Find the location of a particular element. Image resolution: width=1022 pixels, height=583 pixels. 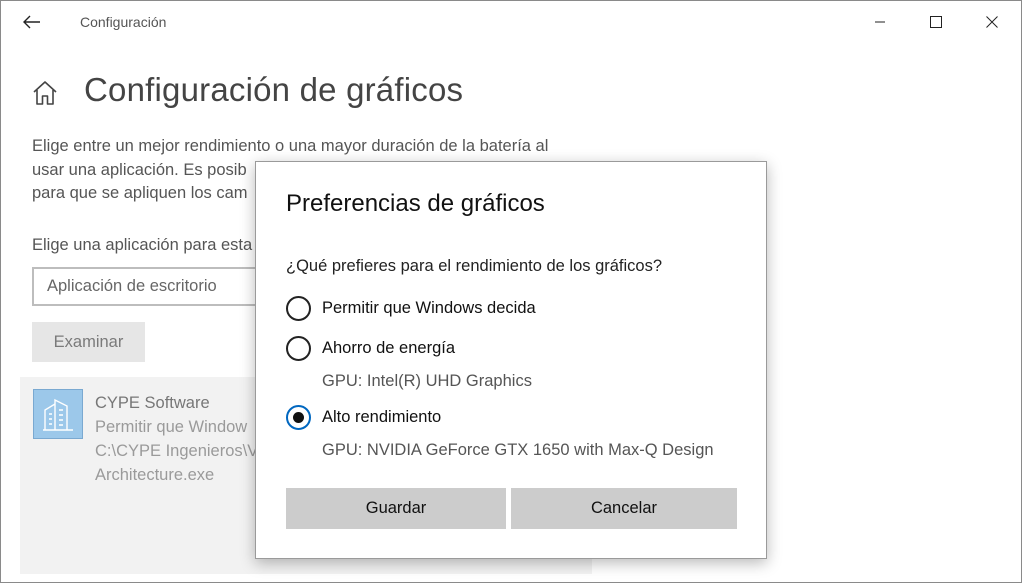

app-icon is located at coordinates (58, 414).